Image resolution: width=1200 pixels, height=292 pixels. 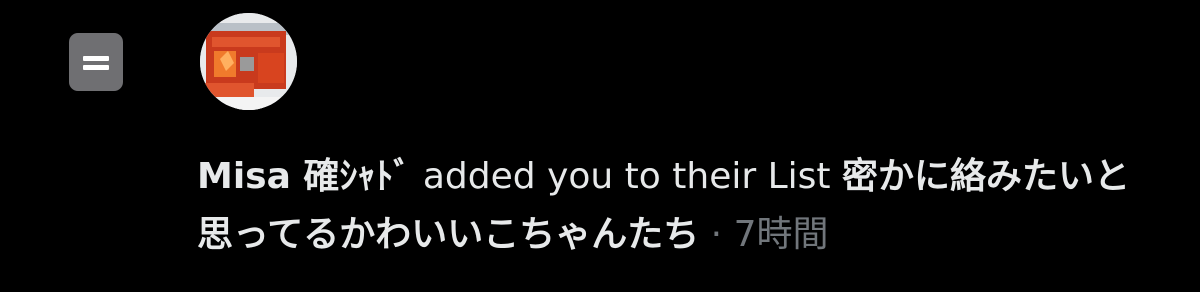 I want to click on action-text: added you to their List, so click(x=626, y=176).